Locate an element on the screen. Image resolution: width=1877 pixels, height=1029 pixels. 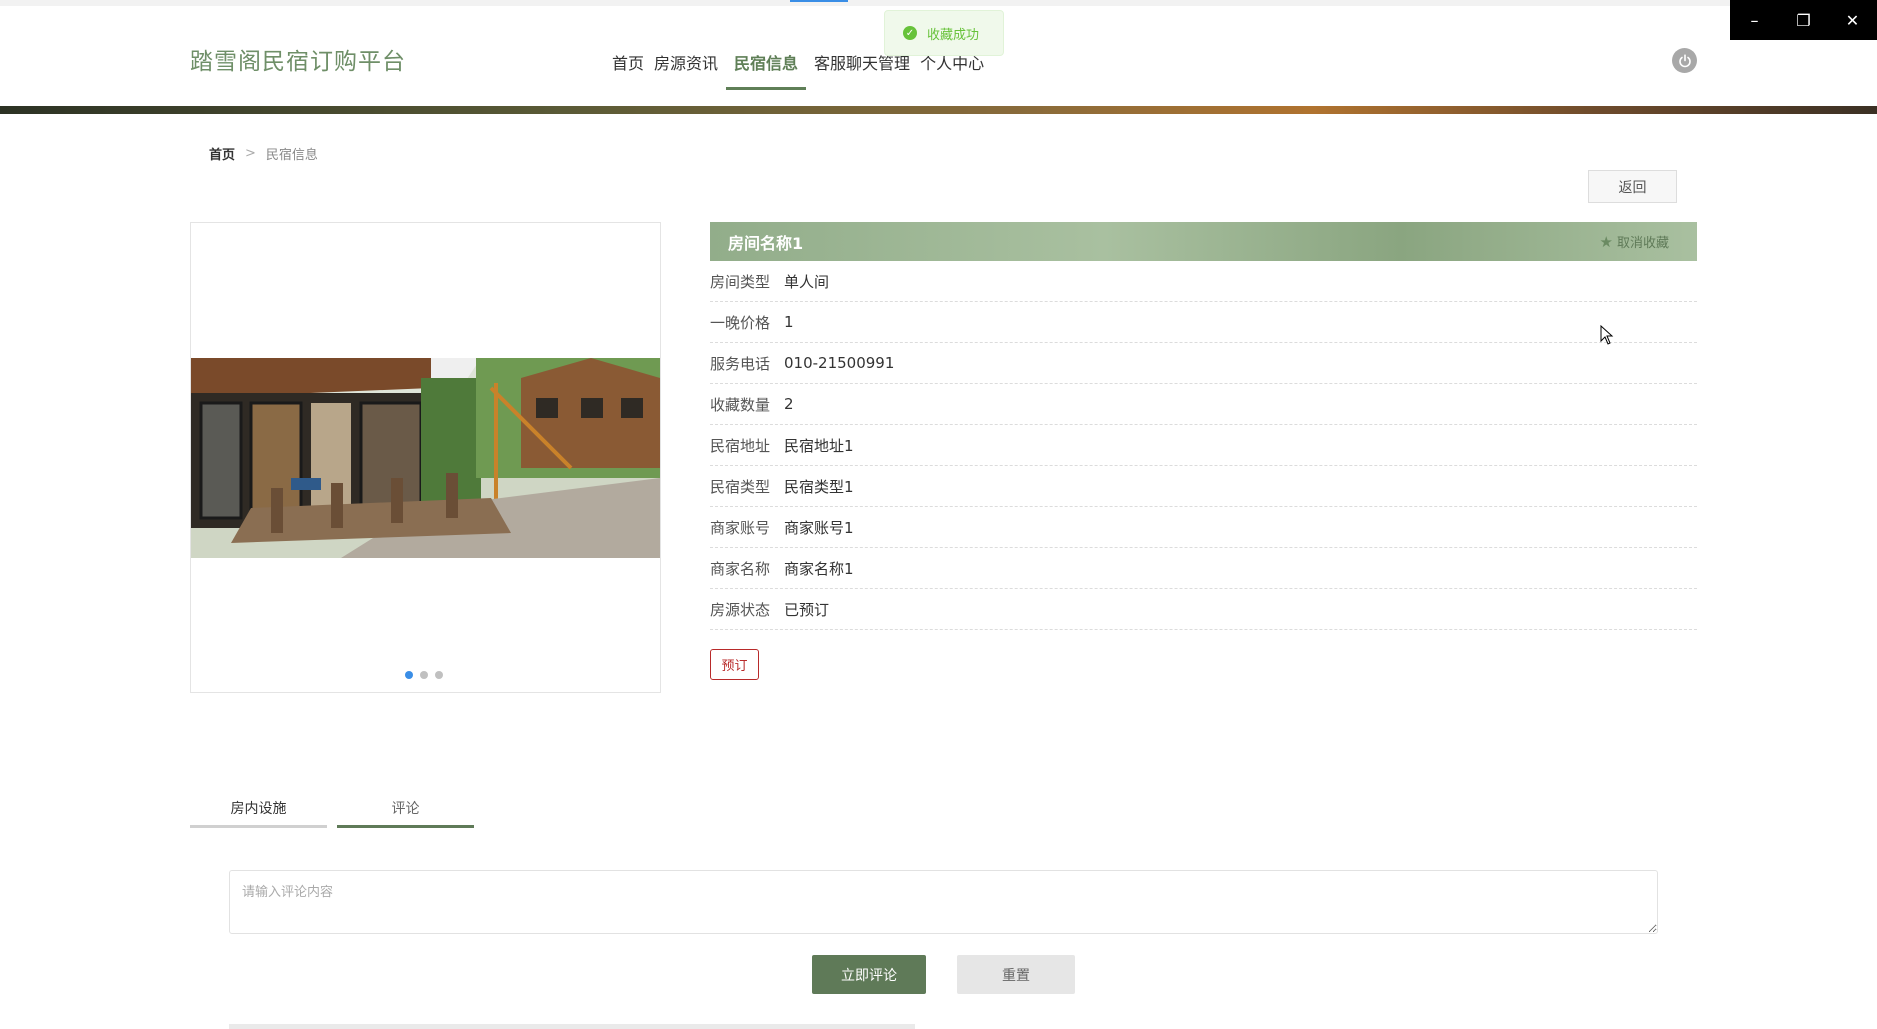
logout-button is located at coordinates (1684, 60).